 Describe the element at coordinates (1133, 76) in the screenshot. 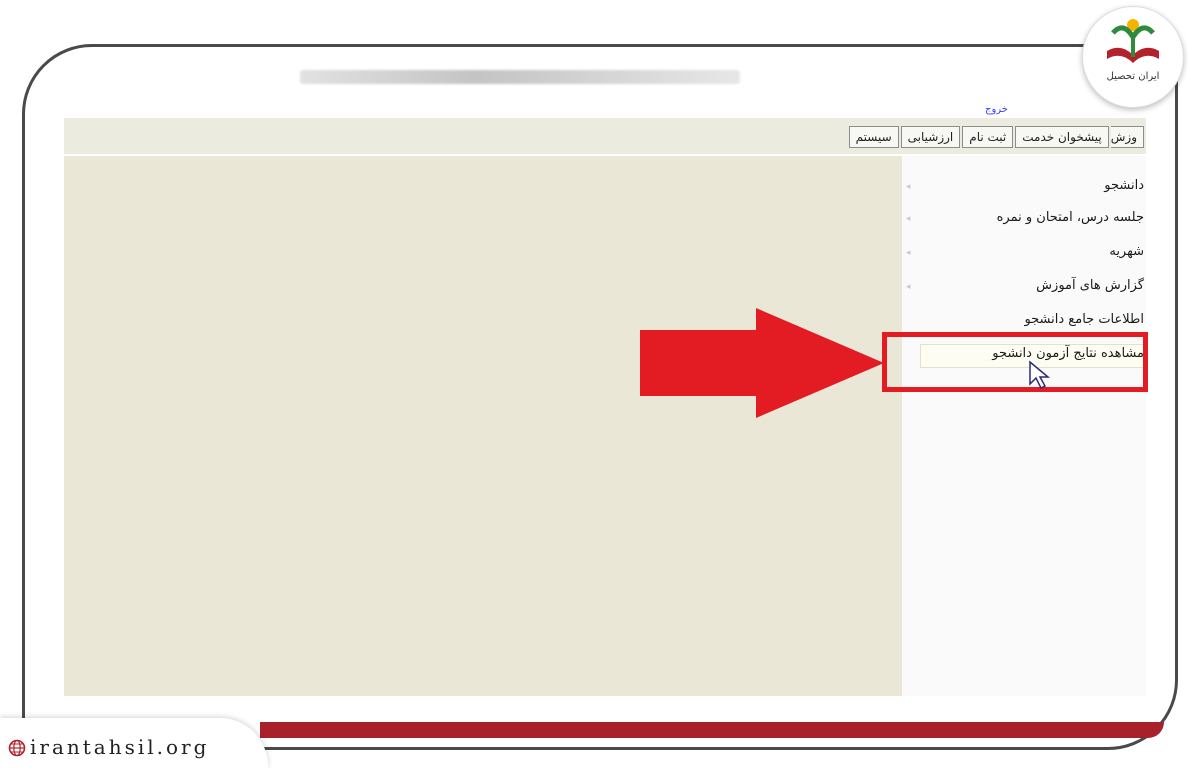

I see `logo-text: ایران تحصیل` at that location.